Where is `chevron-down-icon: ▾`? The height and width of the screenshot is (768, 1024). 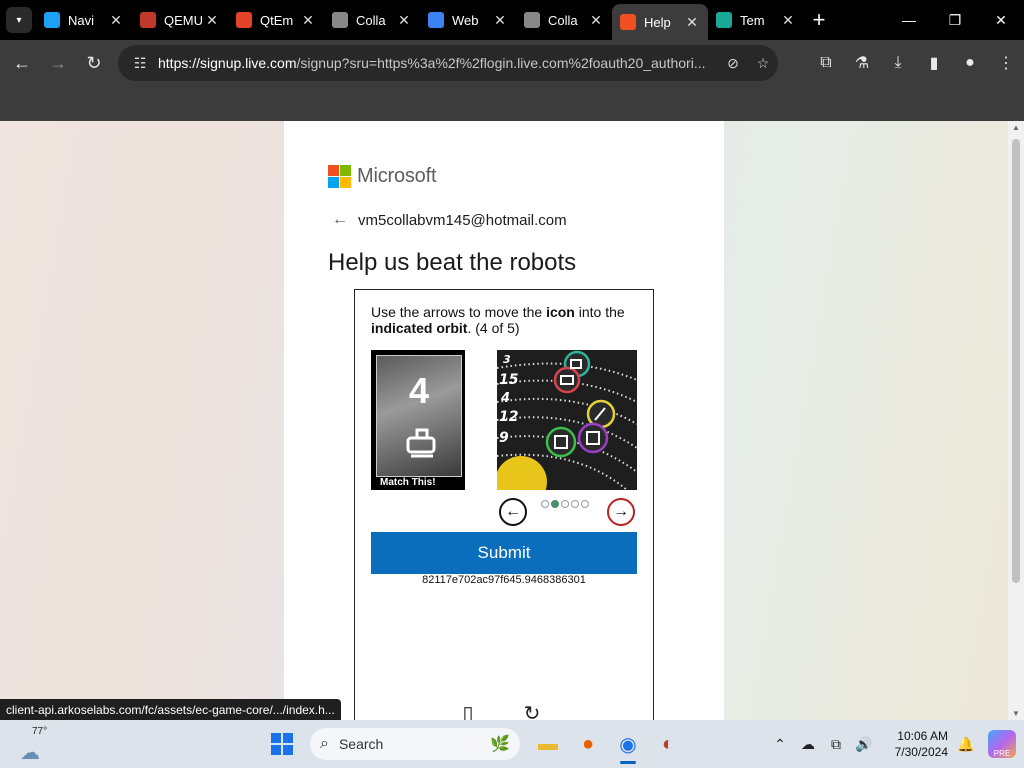
chevron-down-icon: ▾ is located at coordinates (19, 20).